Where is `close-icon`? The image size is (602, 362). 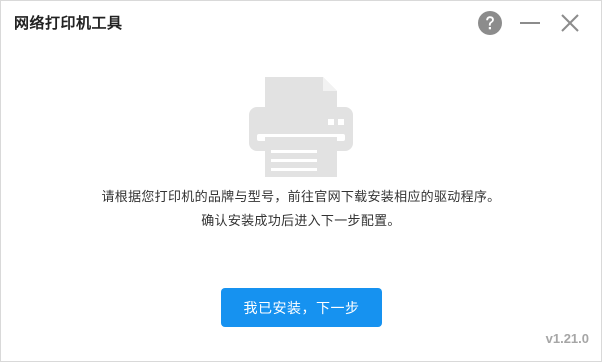 close-icon is located at coordinates (570, 23).